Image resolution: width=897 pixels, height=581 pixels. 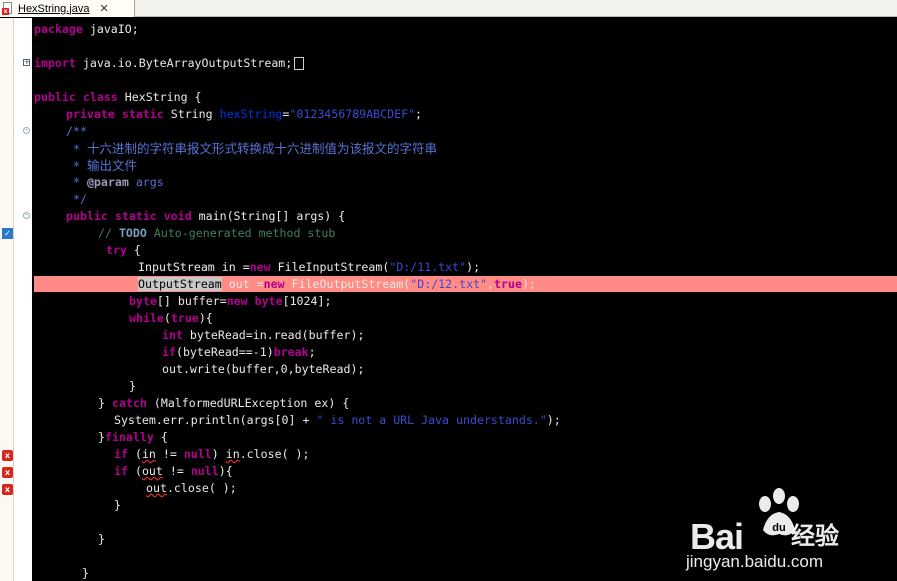 I want to click on code-line-17: int byteRead=in.read(buffer);, so click(x=263, y=335).